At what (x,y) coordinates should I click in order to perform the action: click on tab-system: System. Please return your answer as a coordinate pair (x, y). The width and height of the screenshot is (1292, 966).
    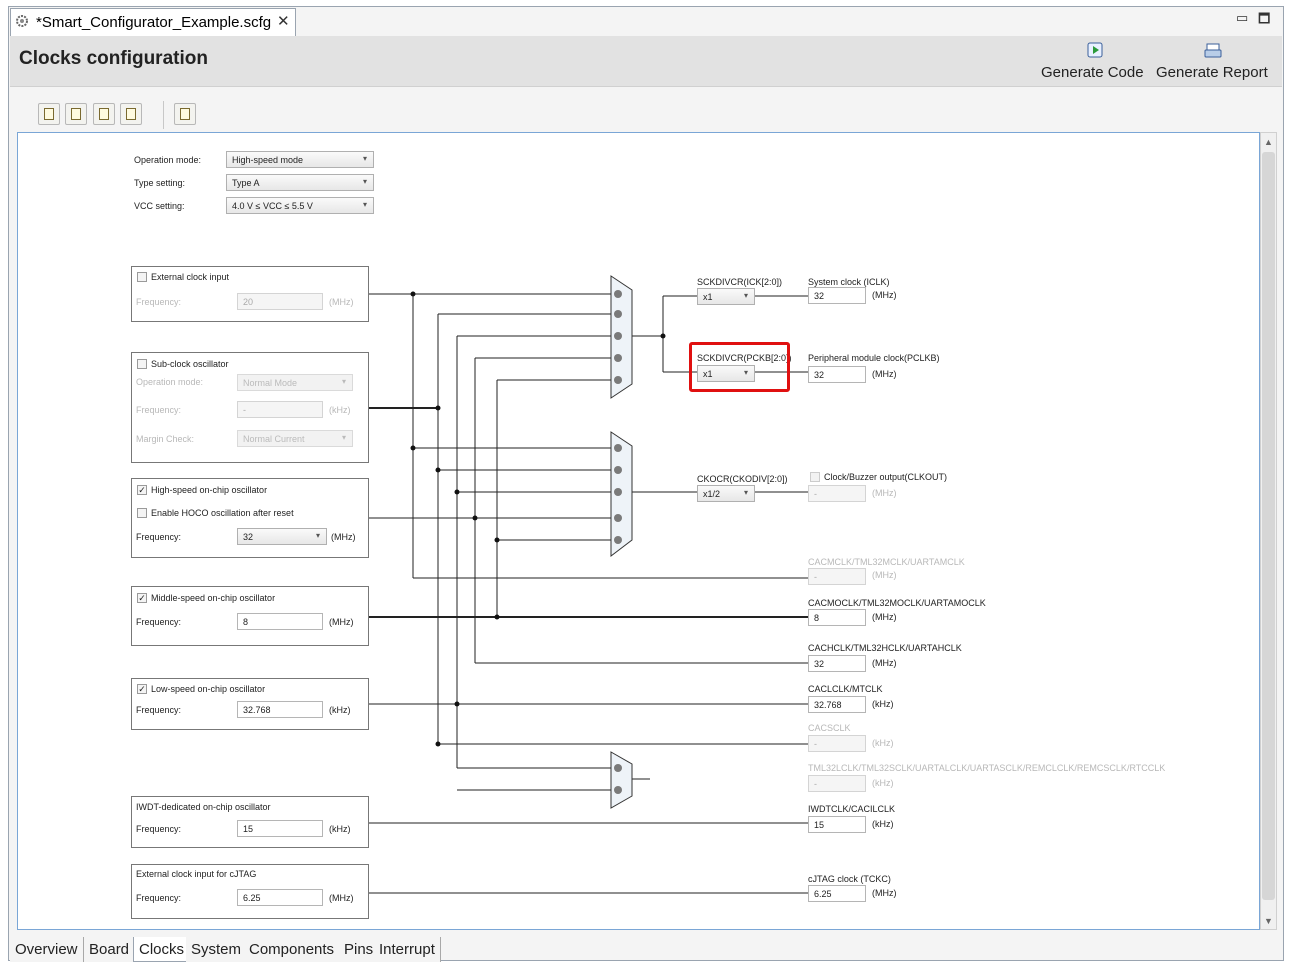
    Looking at the image, I should click on (217, 949).